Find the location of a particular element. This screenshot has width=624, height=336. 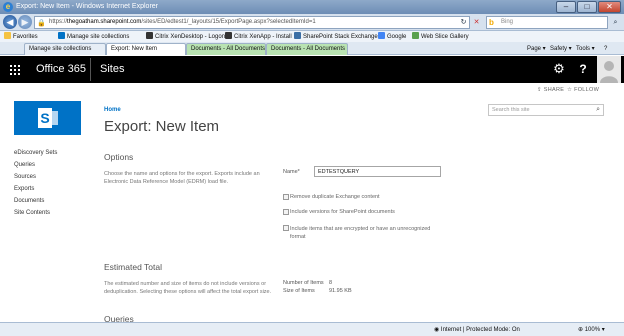

stop-icon: ✕ is located at coordinates (476, 22).